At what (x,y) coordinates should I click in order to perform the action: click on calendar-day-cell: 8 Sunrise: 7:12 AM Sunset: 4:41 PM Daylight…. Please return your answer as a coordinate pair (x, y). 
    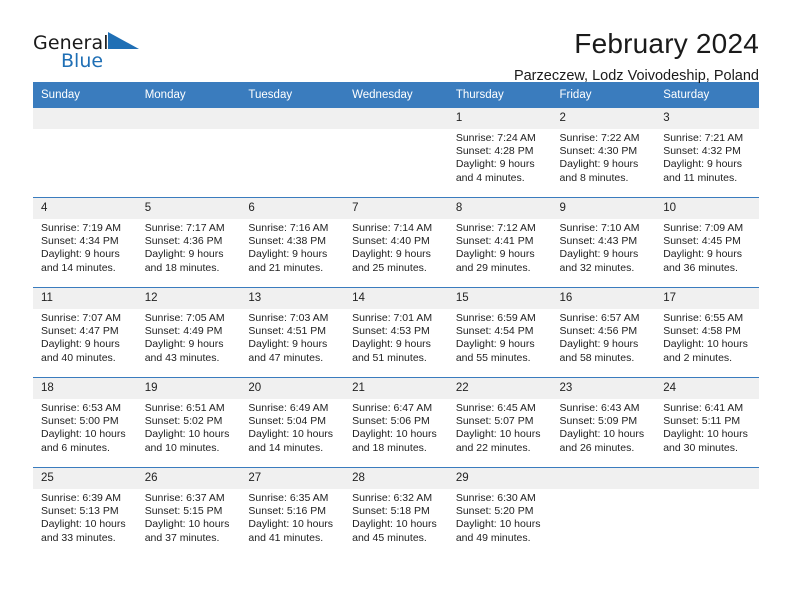
    Looking at the image, I should click on (499, 242).